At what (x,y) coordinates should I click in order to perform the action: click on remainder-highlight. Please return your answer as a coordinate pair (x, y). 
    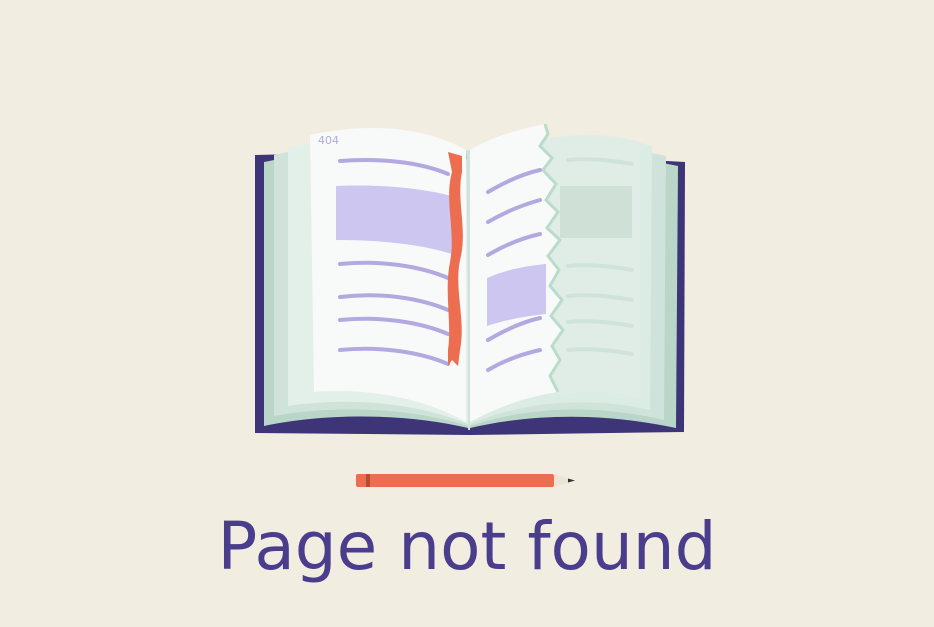
    Looking at the image, I should click on (596, 212).